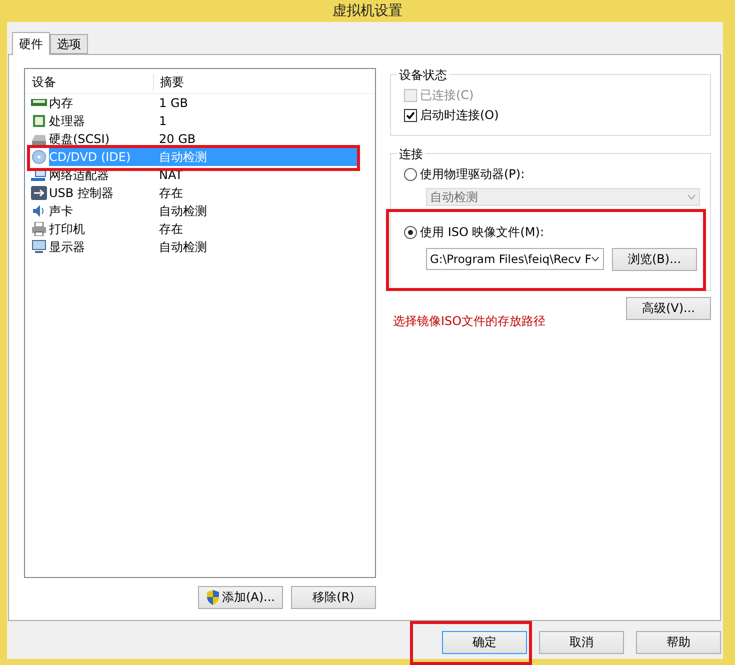  Describe the element at coordinates (482, 232) in the screenshot. I see `radio-label: 使用 ISO 映像文件(M):` at that location.